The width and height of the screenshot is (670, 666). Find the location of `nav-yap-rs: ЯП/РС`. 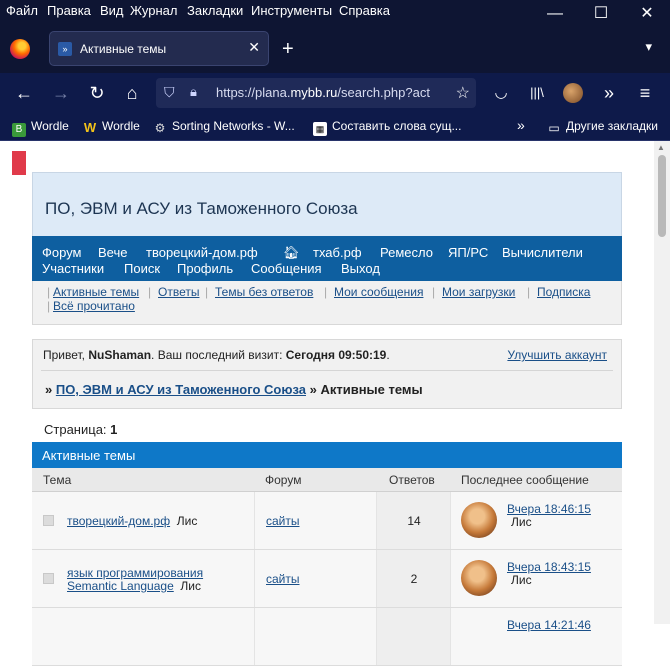

nav-yap-rs: ЯП/РС is located at coordinates (468, 252).